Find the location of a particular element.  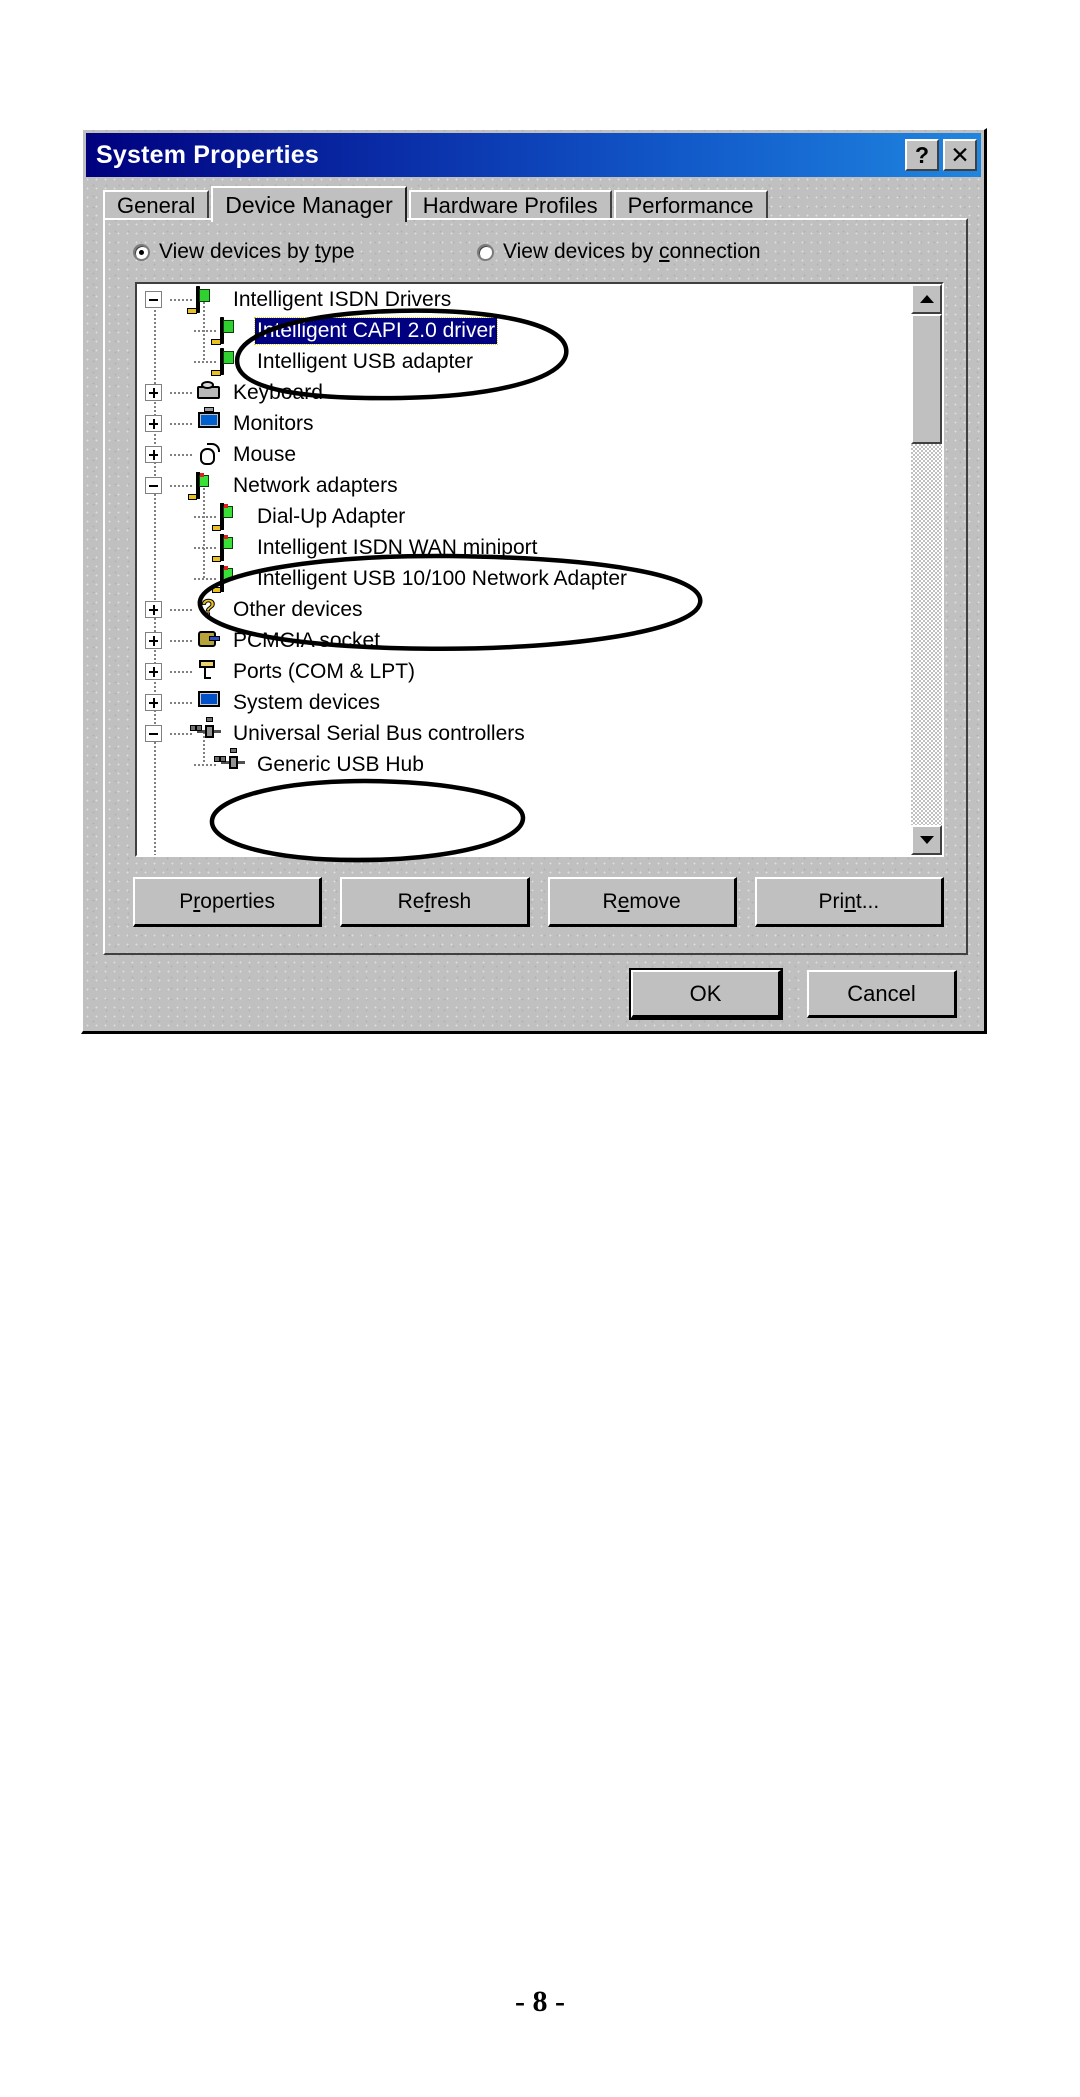

refresh-button: Re f resh is located at coordinates (435, 902).